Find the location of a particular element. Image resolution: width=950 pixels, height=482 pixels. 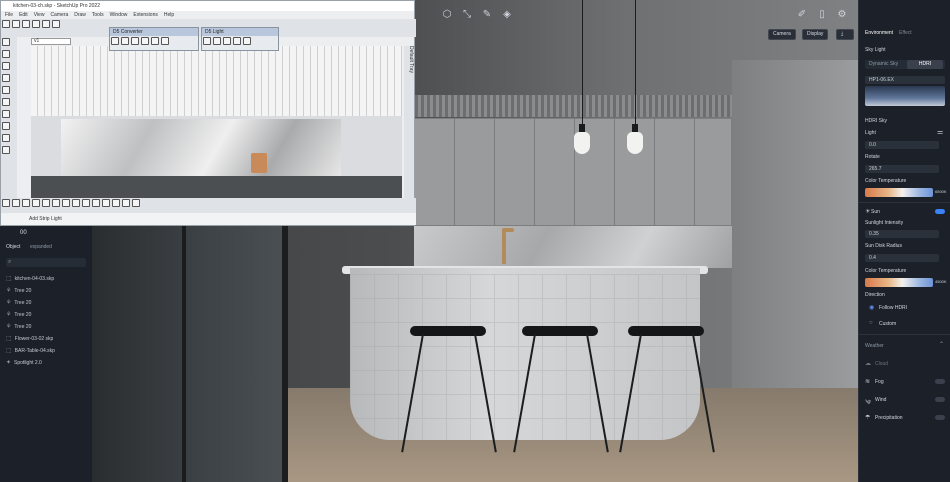

menu-file: File is located at coordinates (9, 15).